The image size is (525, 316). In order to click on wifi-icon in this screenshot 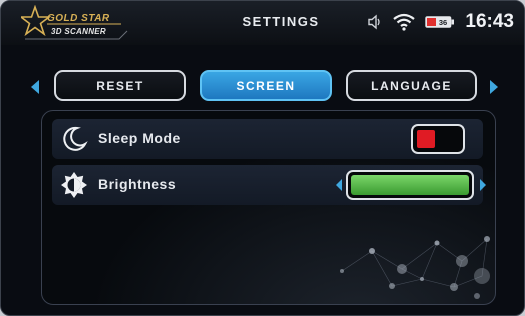, I will do `click(404, 22)`.